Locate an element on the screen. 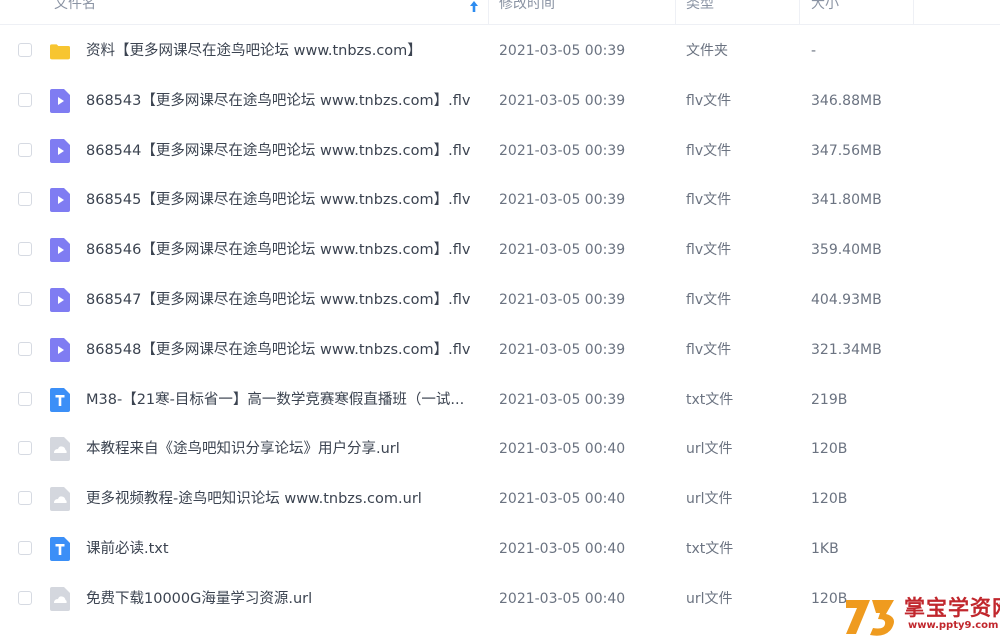 The height and width of the screenshot is (638, 1000). file-table-header: 文件名 修改时间 类型 大小 is located at coordinates (500, 12).